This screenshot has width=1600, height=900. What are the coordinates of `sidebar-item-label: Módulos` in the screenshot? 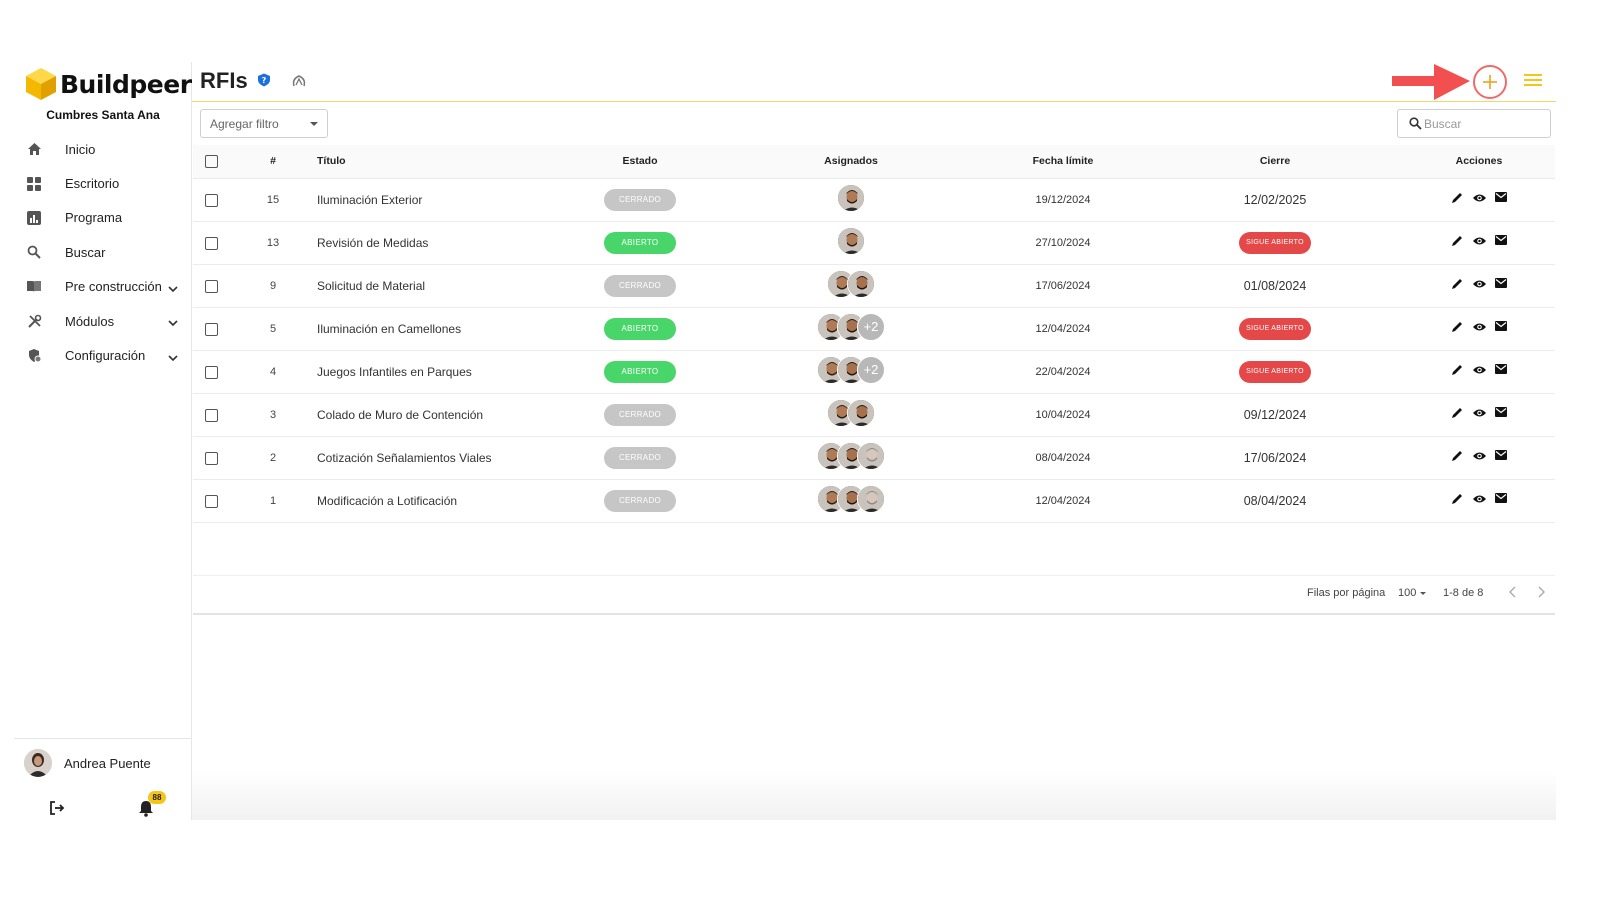 It's located at (90, 321).